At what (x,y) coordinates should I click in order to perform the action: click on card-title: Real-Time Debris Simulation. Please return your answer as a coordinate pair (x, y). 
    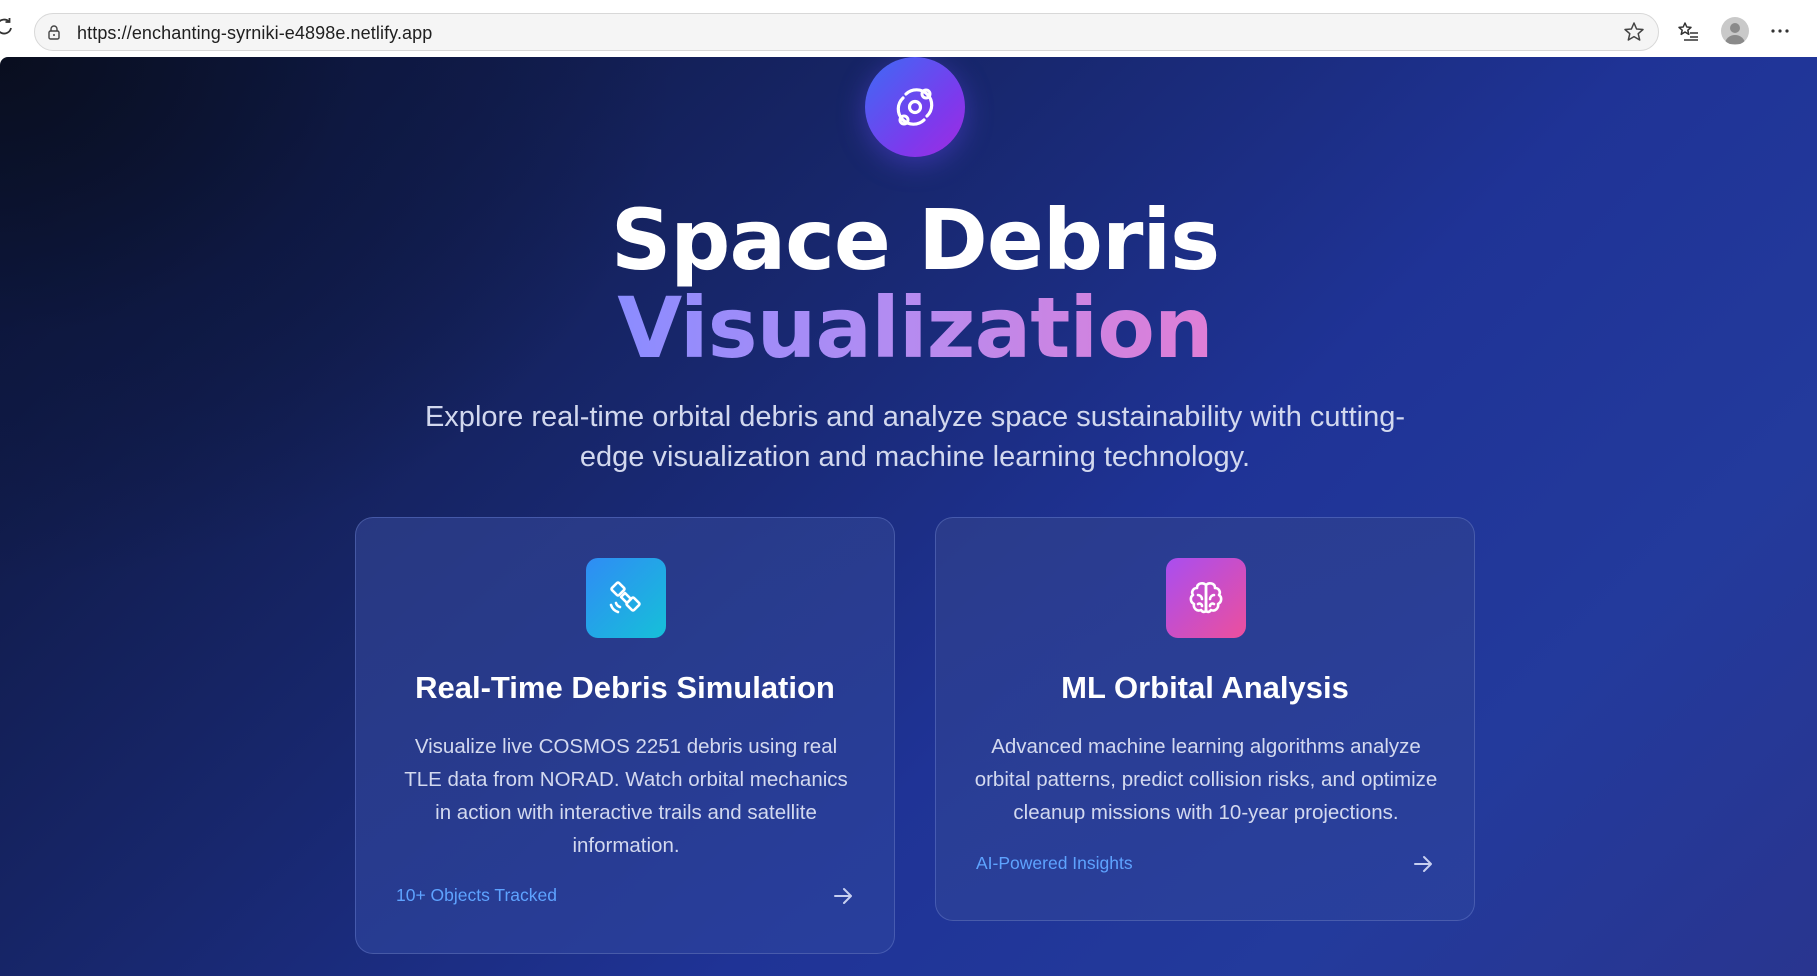
    Looking at the image, I should click on (625, 687).